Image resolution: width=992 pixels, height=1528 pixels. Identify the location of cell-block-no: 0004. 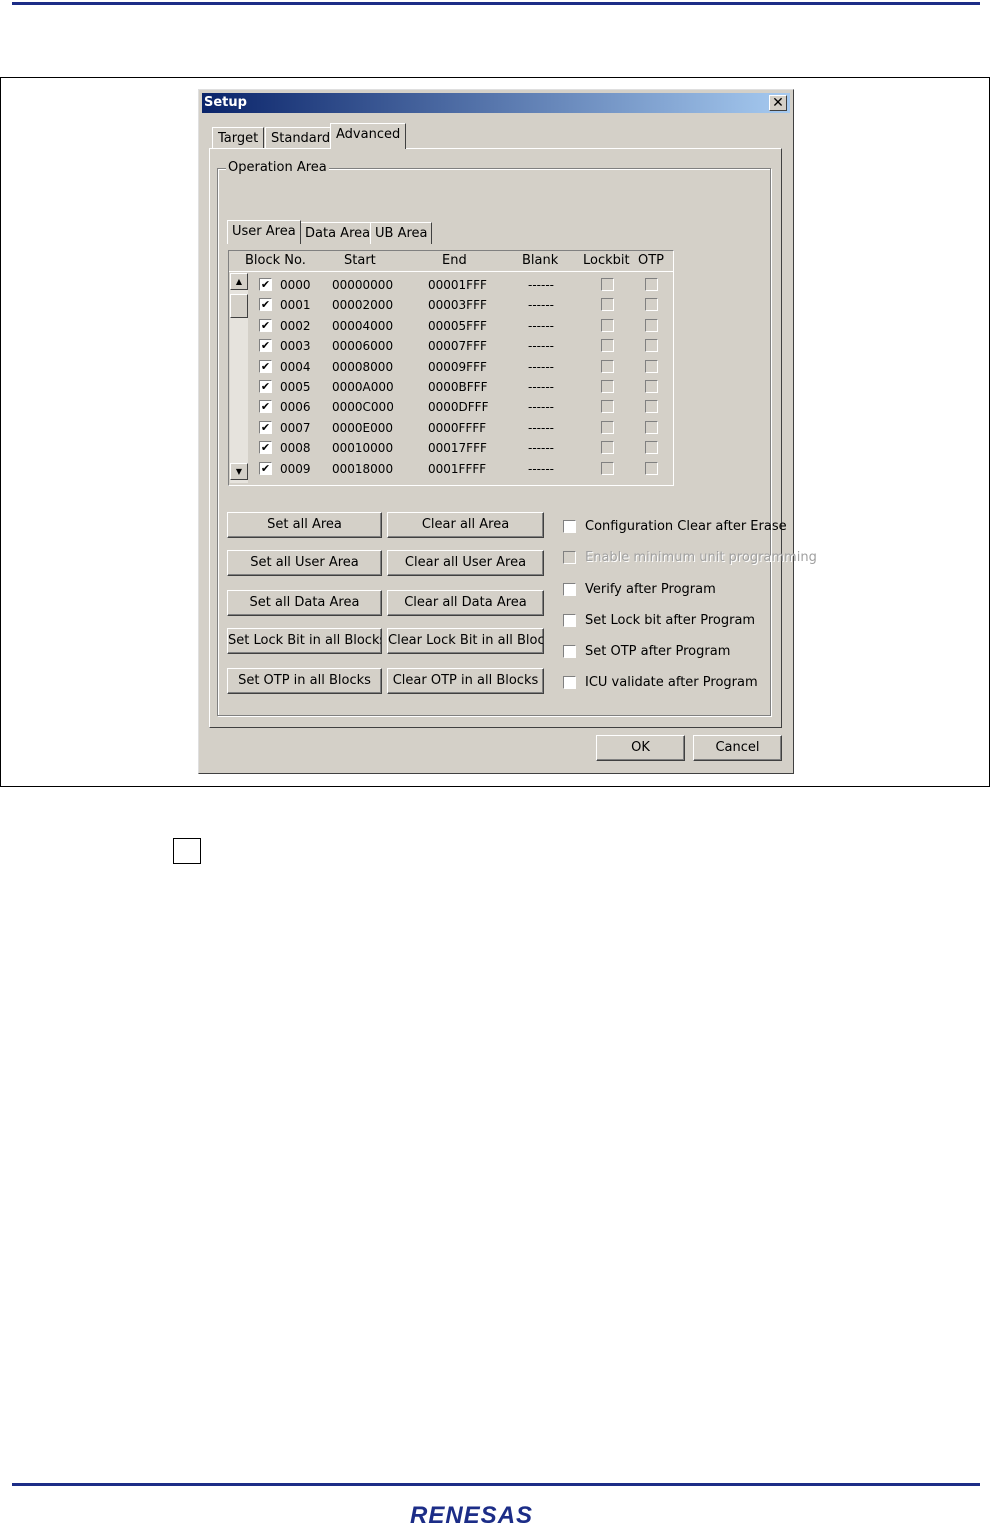
(295, 366).